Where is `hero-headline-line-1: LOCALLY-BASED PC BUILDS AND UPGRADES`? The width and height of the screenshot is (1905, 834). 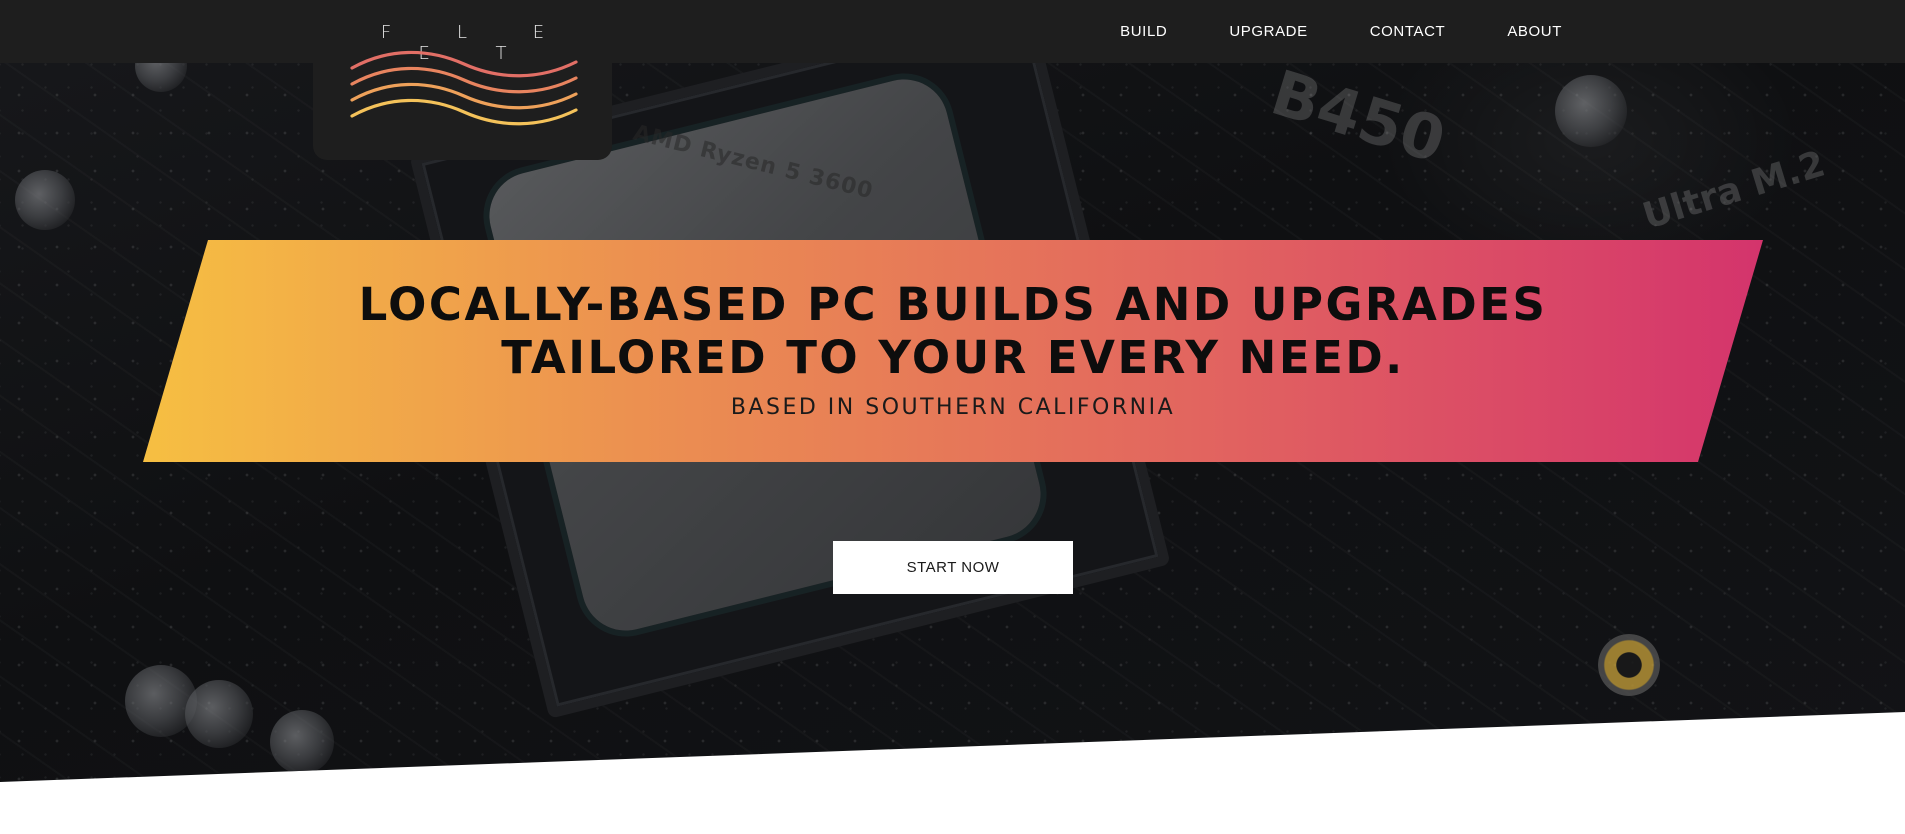
hero-headline-line-1: LOCALLY-BASED PC BUILDS AND UPGRADES is located at coordinates (953, 304).